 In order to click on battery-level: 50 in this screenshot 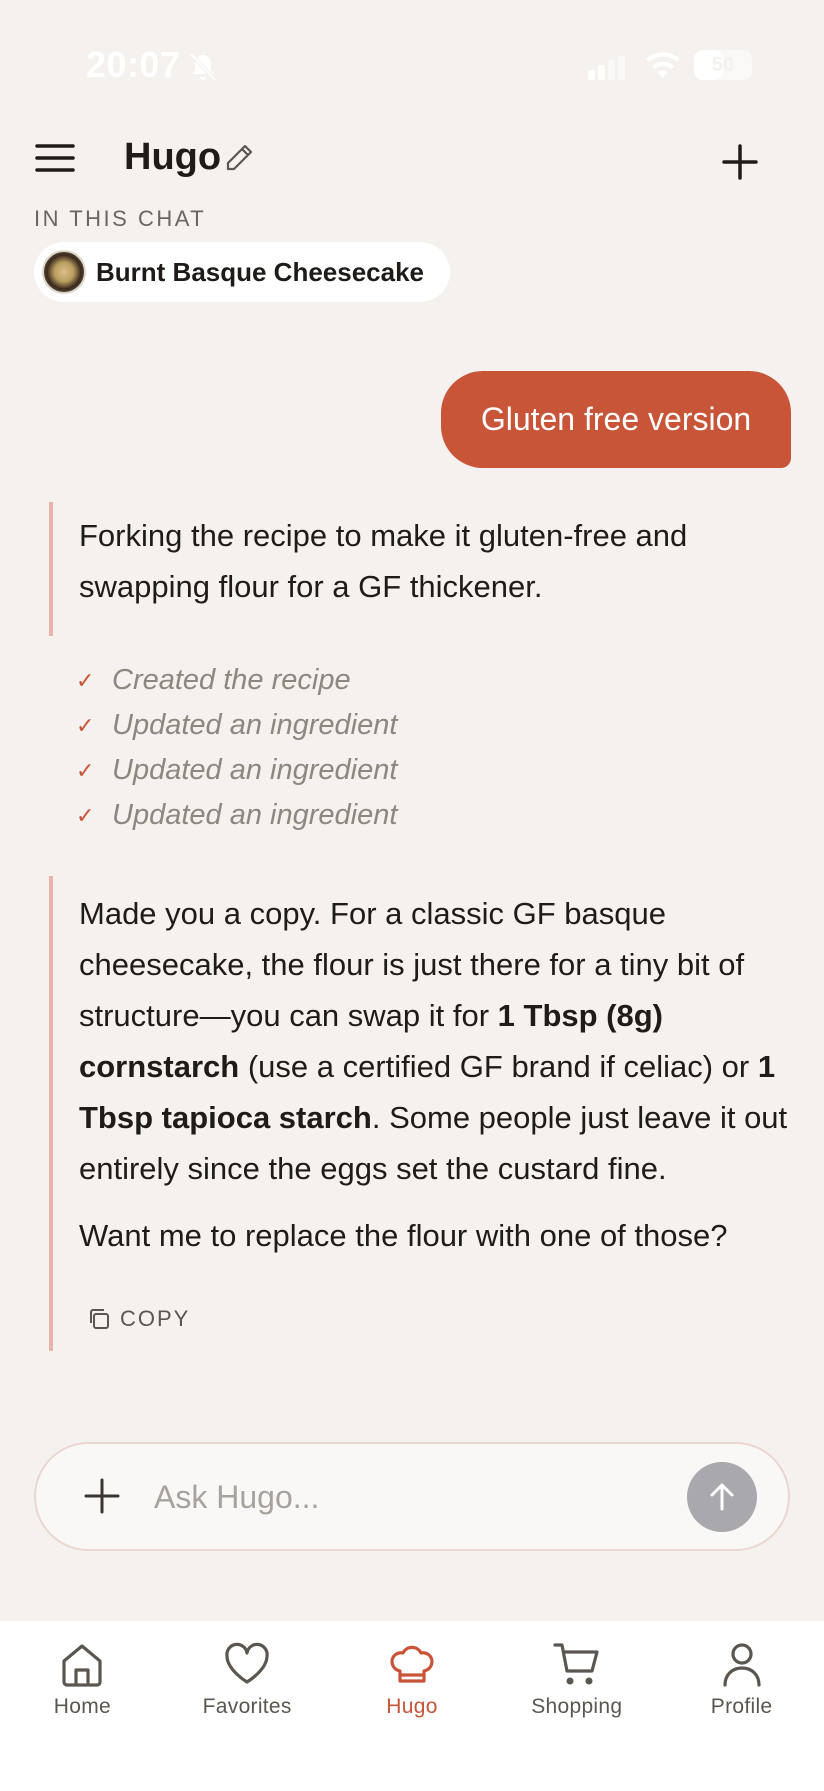, I will do `click(723, 64)`.